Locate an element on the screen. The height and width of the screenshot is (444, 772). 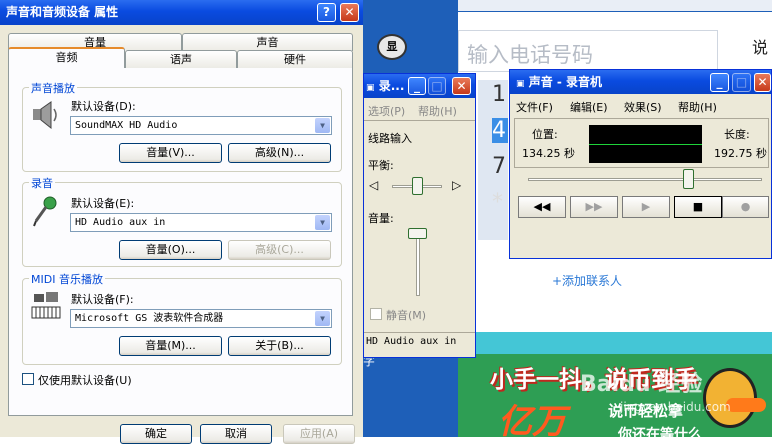
midi-keyboard-icon is located at coordinates (46, 305).